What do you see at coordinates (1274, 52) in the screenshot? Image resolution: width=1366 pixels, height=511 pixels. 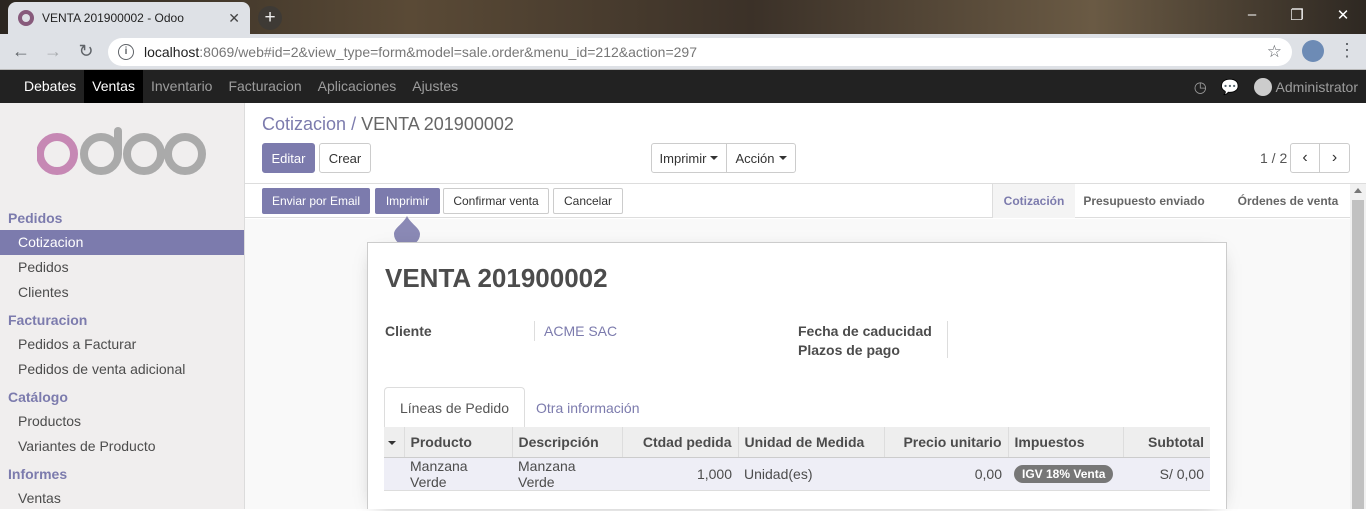 I see `bookmark-star-icon: ☆` at bounding box center [1274, 52].